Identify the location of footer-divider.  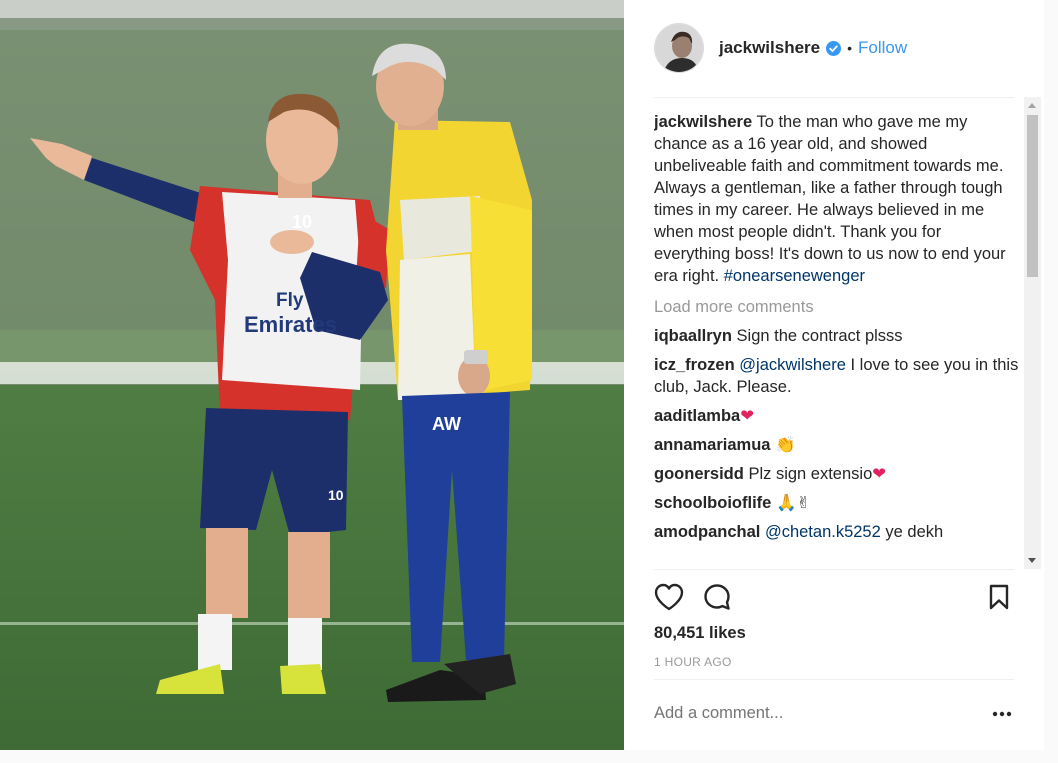
(834, 679).